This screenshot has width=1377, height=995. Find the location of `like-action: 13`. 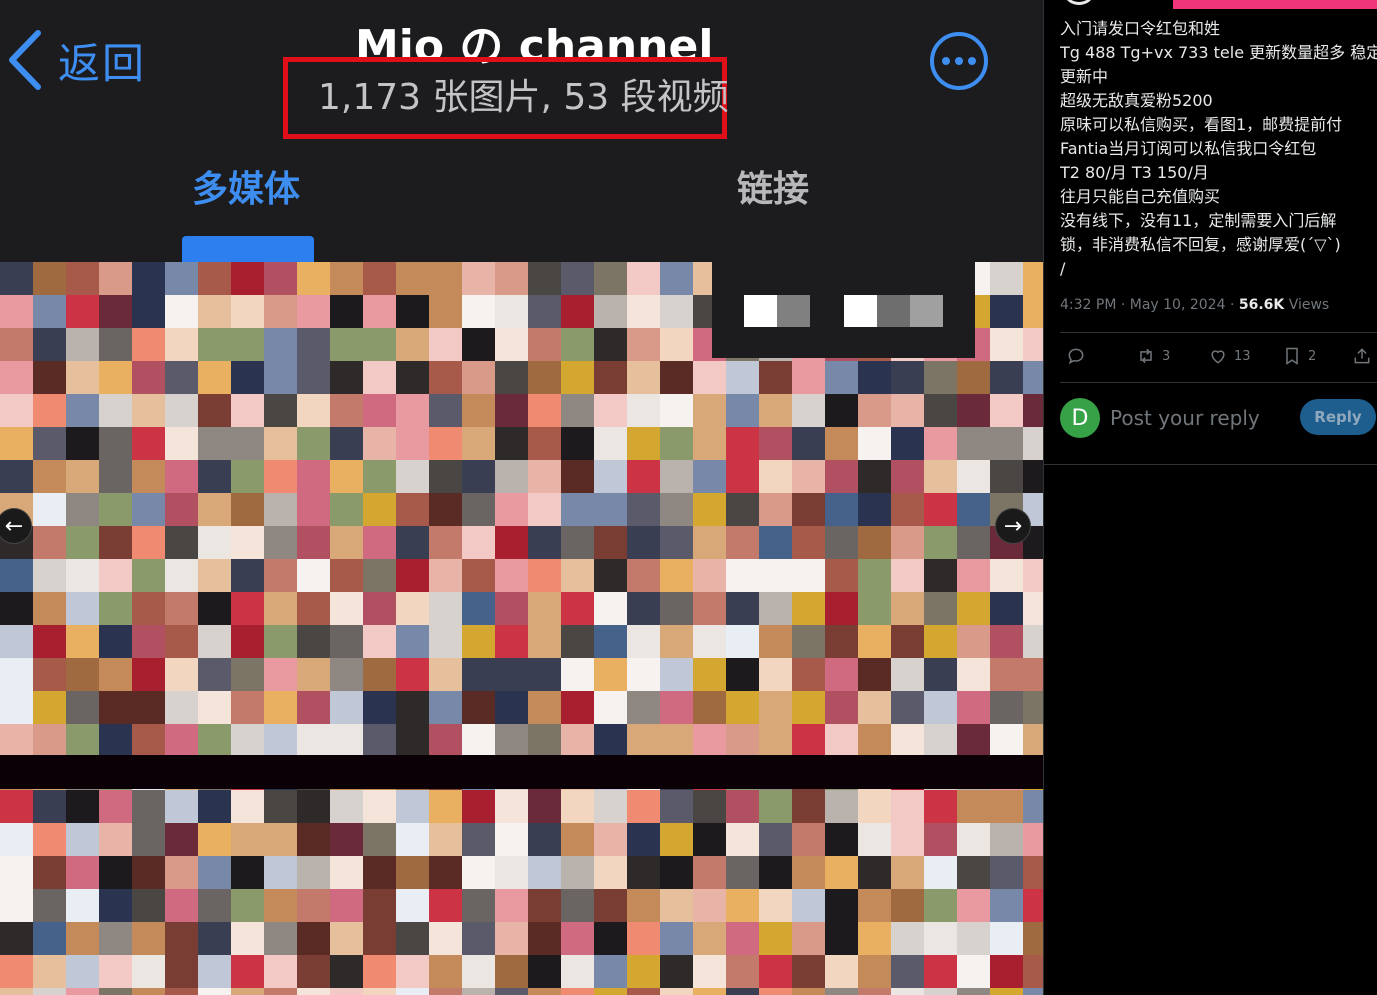

like-action: 13 is located at coordinates (1229, 356).